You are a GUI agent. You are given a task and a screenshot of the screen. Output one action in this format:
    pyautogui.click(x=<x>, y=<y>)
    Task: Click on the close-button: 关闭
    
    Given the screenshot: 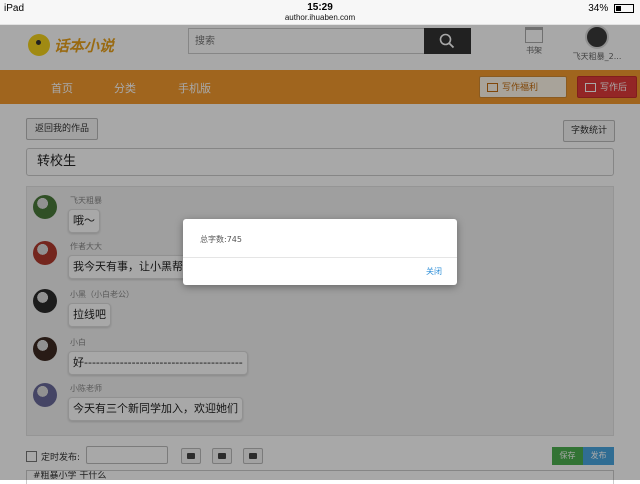 What is the action you would take?
    pyautogui.click(x=434, y=271)
    